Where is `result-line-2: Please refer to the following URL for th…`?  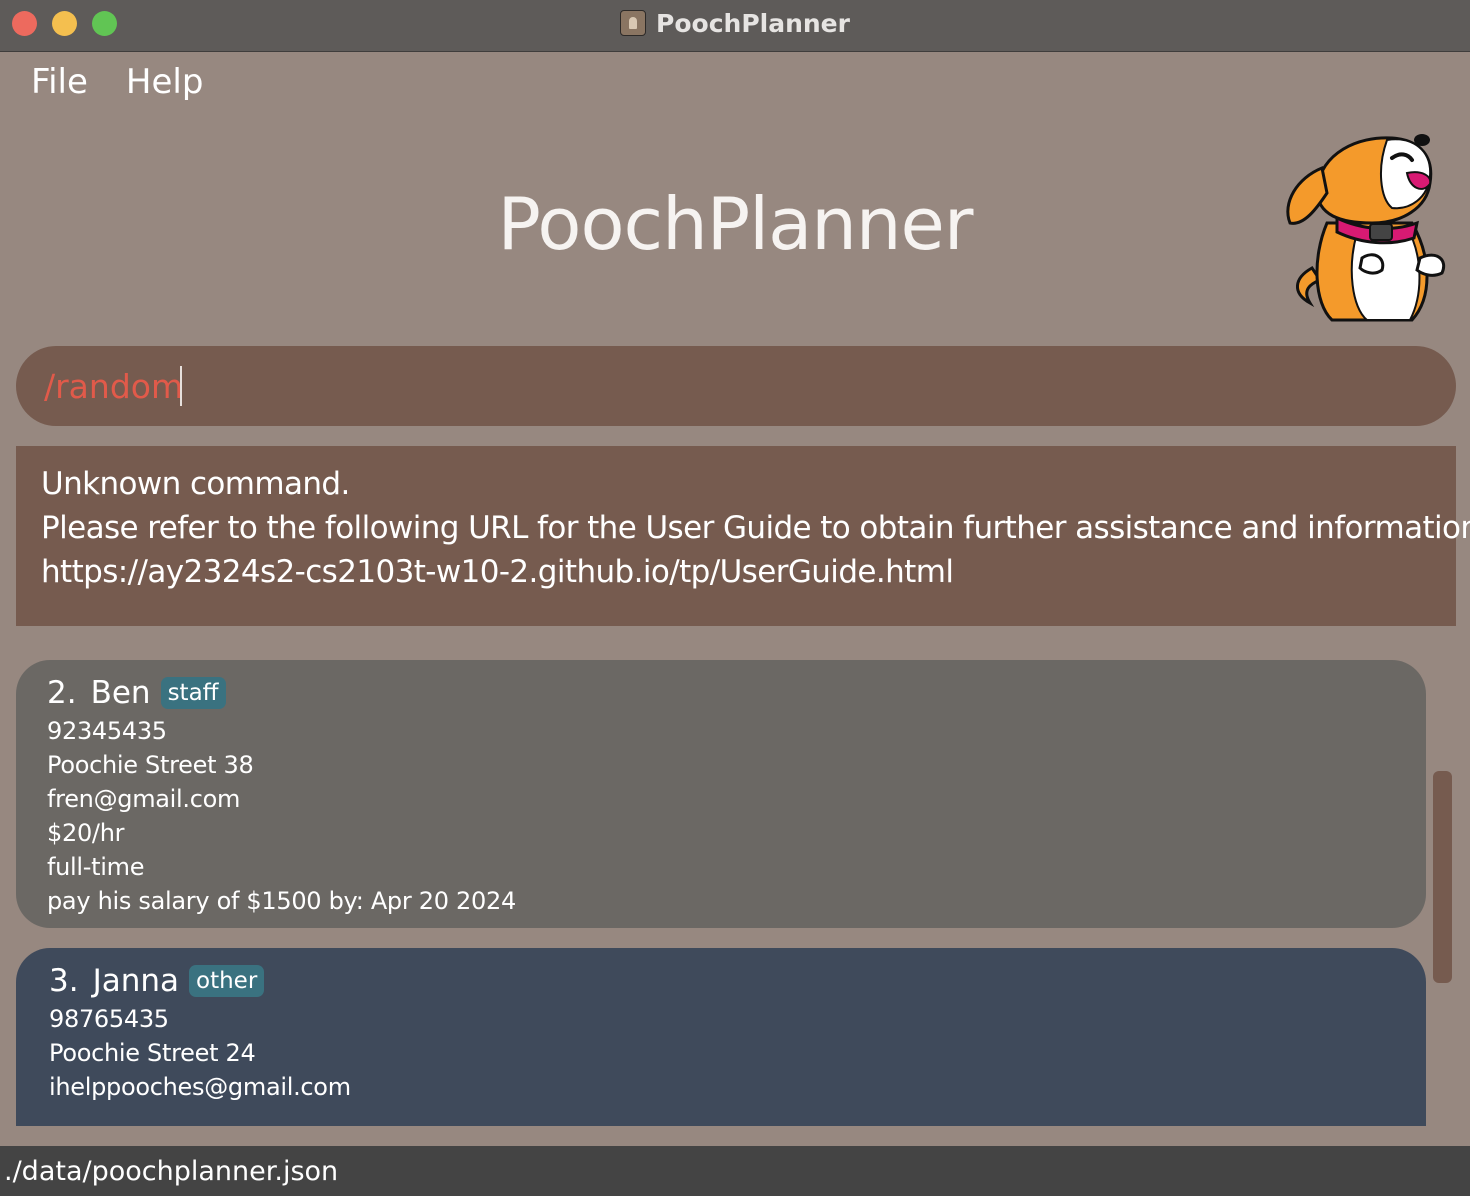
result-line-2: Please refer to the following URL for th… is located at coordinates (755, 528).